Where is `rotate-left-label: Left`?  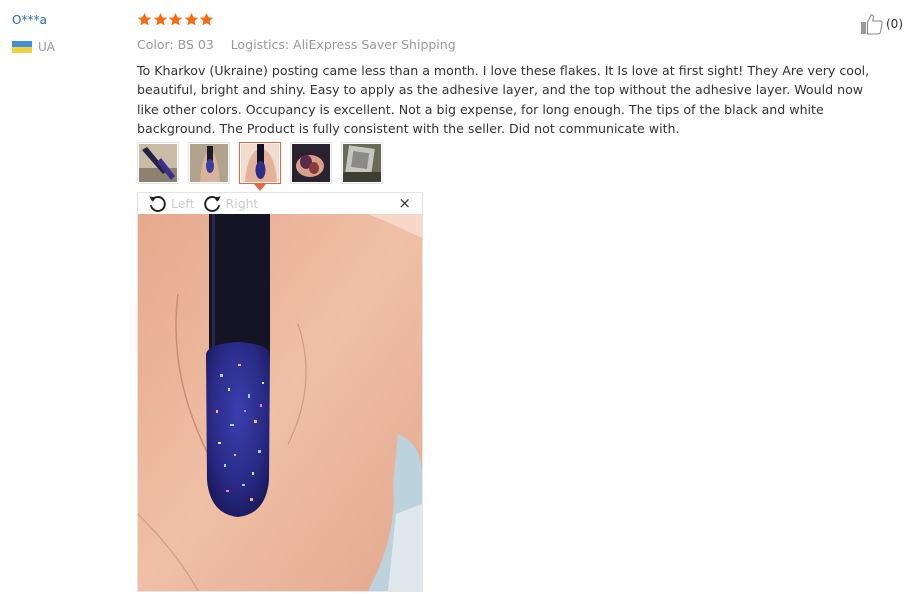 rotate-left-label: Left is located at coordinates (183, 203).